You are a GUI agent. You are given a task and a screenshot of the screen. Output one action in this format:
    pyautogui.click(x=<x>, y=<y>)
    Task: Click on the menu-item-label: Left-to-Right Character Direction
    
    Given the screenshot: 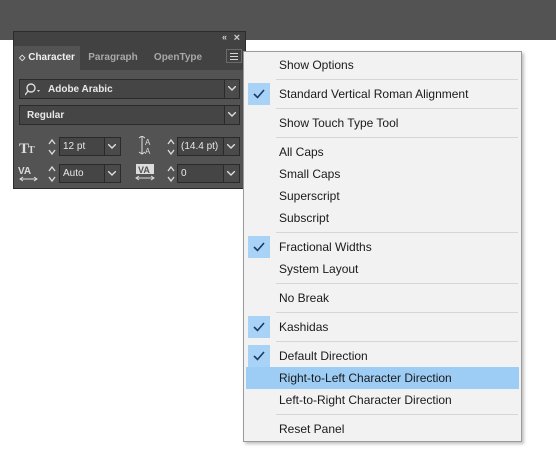 What is the action you would take?
    pyautogui.click(x=365, y=400)
    